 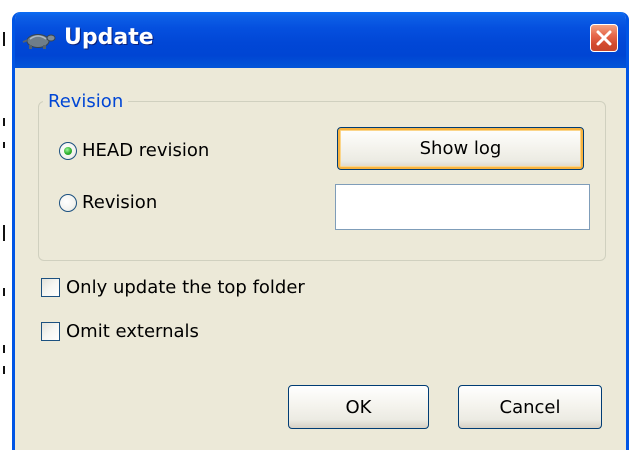 What do you see at coordinates (320, 40) in the screenshot?
I see `title-bar: Update` at bounding box center [320, 40].